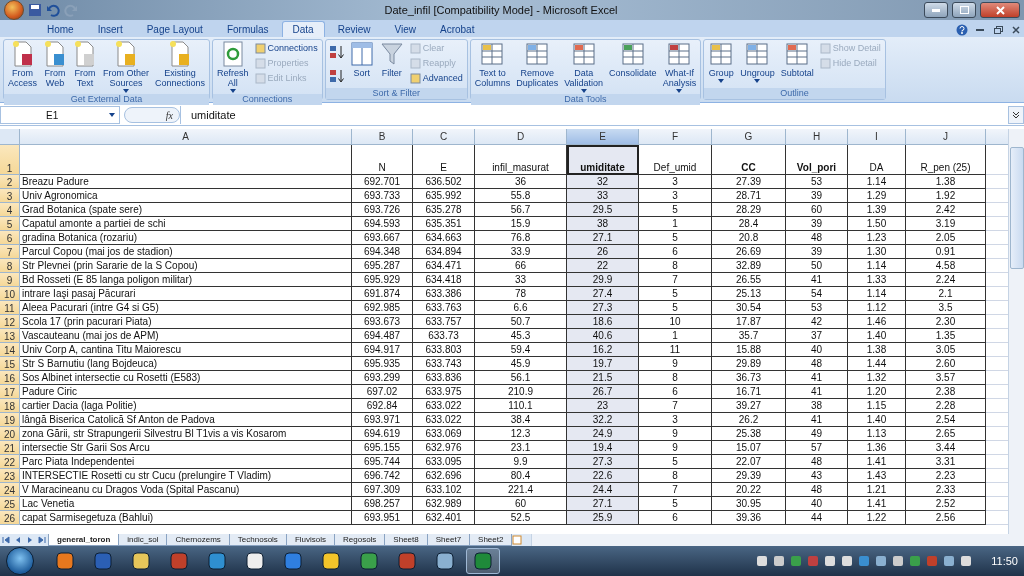  What do you see at coordinates (382, 137) in the screenshot?
I see `column-header: B` at bounding box center [382, 137].